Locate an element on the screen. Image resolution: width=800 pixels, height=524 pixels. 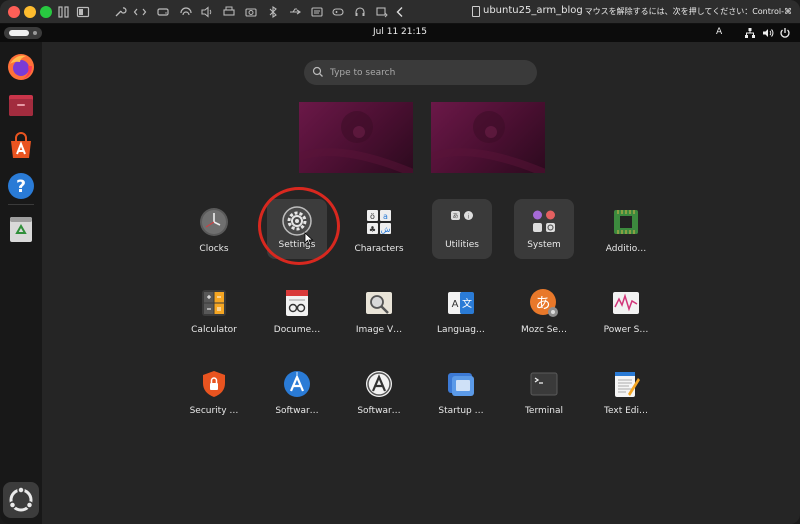
usb-icon is located at coordinates (295, 12).